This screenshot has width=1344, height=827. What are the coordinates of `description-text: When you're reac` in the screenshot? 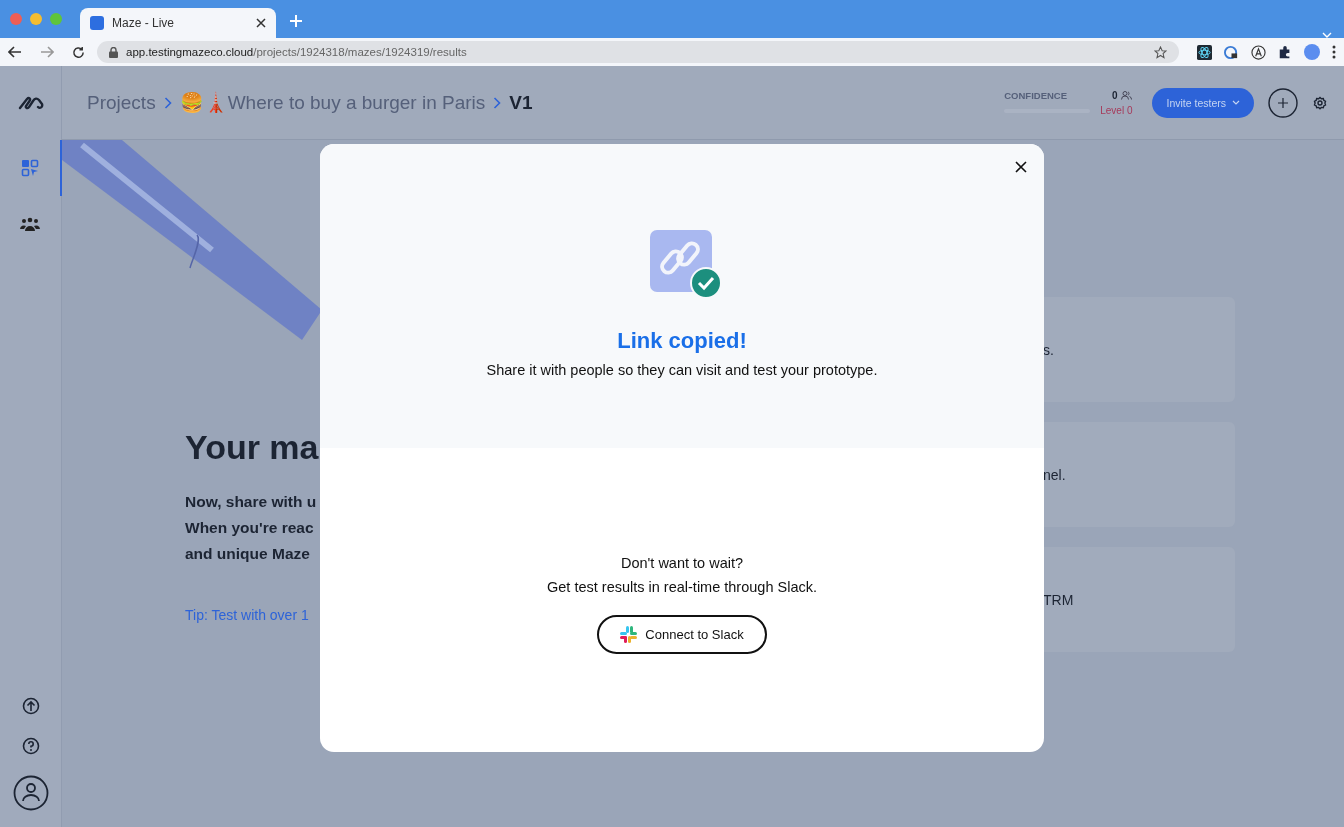 It's located at (250, 528).